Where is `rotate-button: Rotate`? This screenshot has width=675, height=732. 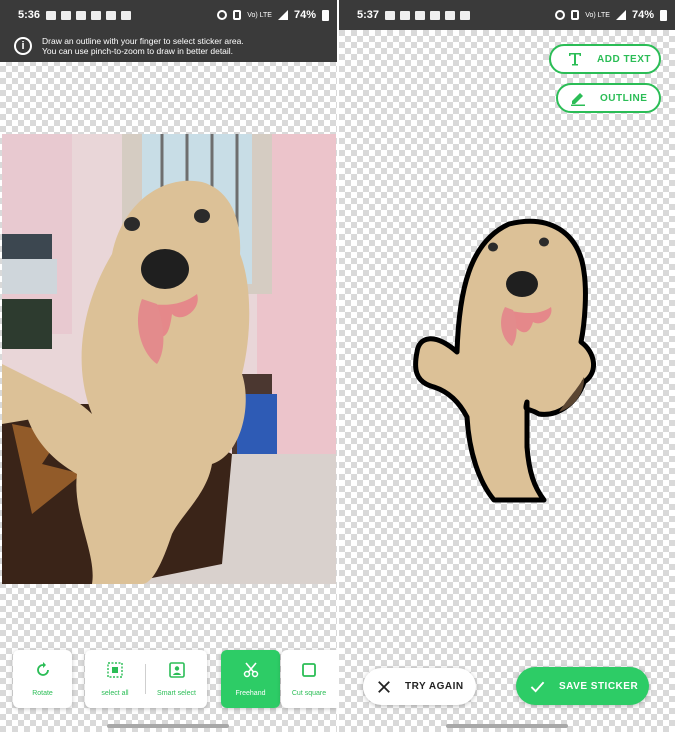
rotate-button: Rotate is located at coordinates (42, 679).